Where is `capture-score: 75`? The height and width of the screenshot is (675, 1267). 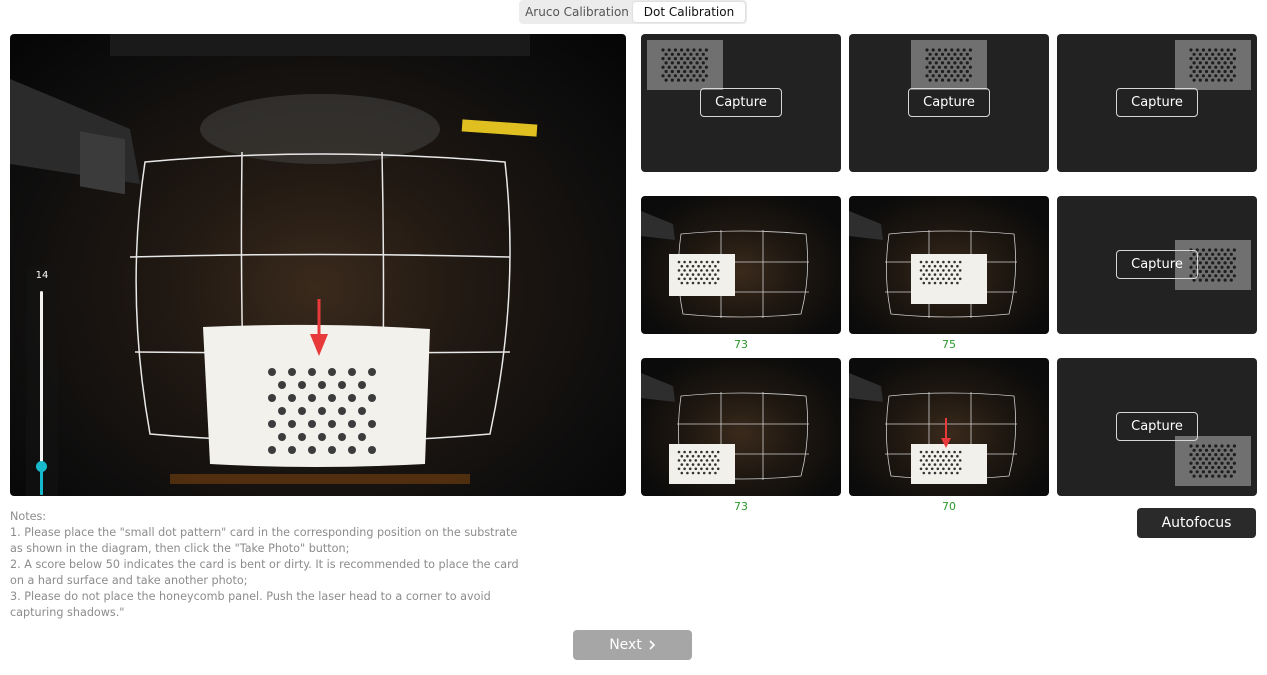
capture-score: 75 is located at coordinates (949, 344).